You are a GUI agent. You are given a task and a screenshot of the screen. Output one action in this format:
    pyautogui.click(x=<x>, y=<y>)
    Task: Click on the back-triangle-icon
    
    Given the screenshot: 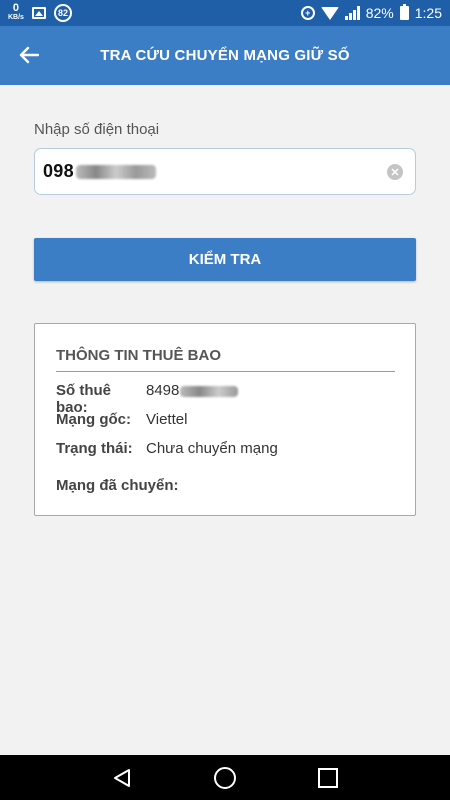 What is the action you would take?
    pyautogui.click(x=121, y=777)
    